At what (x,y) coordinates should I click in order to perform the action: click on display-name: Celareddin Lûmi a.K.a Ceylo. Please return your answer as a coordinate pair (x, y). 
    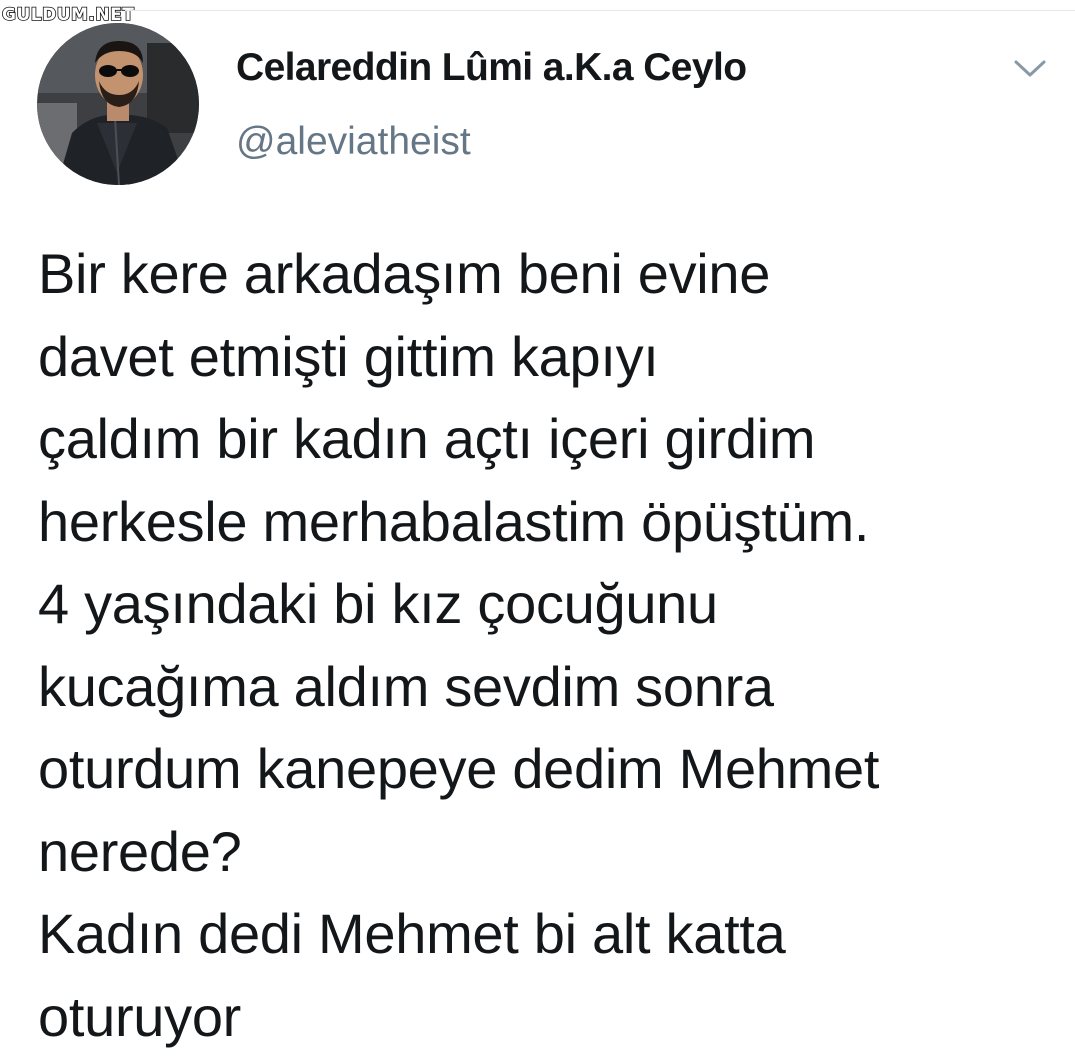
    Looking at the image, I should click on (491, 68).